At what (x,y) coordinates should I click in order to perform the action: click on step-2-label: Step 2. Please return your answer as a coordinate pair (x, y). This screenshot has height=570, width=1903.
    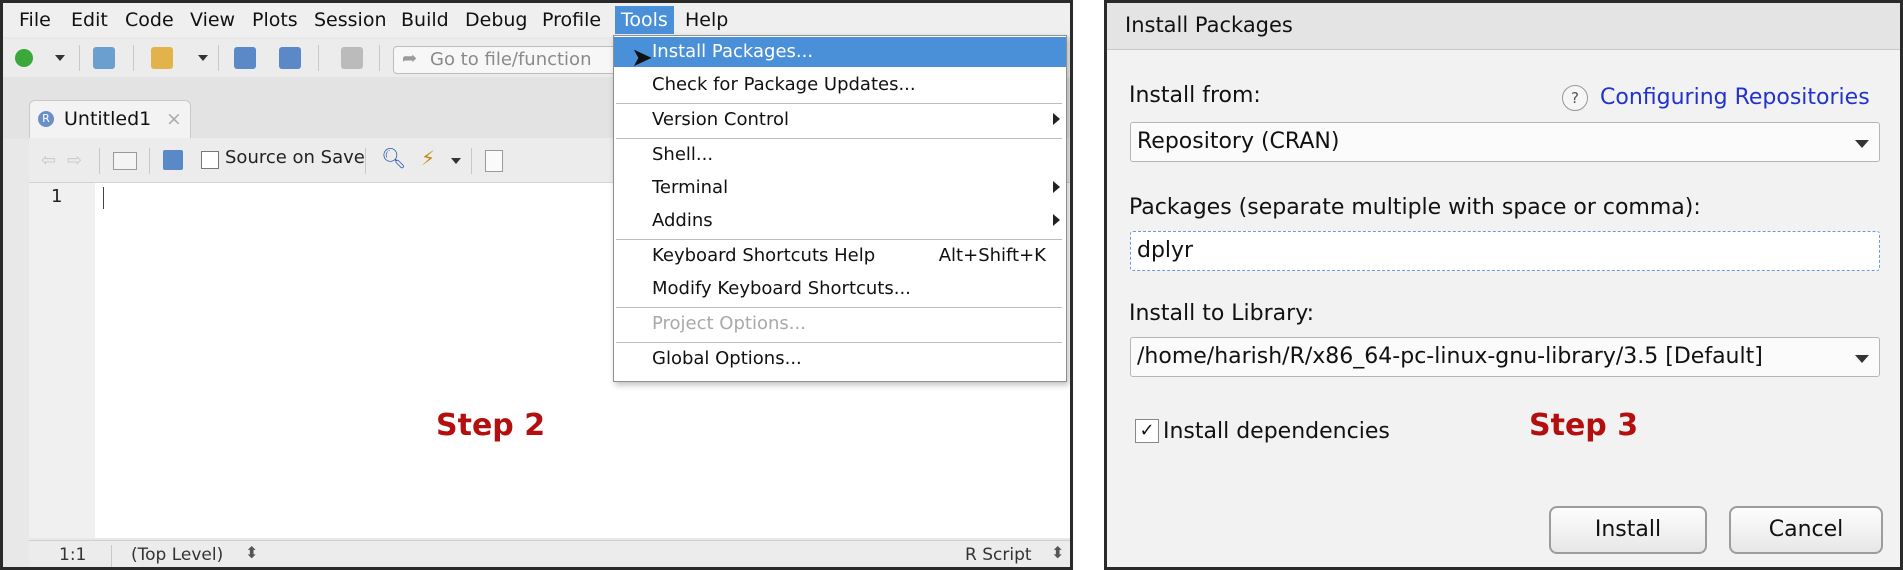
    Looking at the image, I should click on (491, 425).